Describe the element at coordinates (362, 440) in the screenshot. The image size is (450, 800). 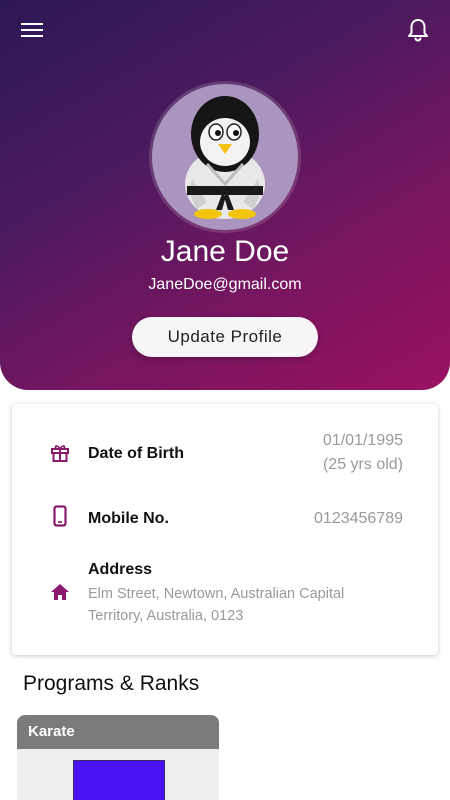
I see `dob-value: 01/01/1995` at that location.